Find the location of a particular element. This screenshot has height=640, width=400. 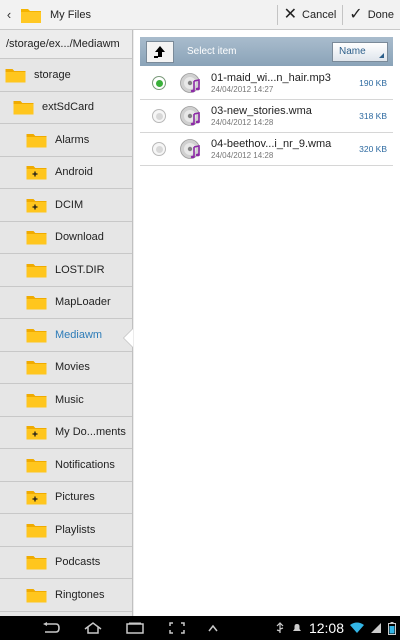

tree-item-storage: storage is located at coordinates (66, 75).